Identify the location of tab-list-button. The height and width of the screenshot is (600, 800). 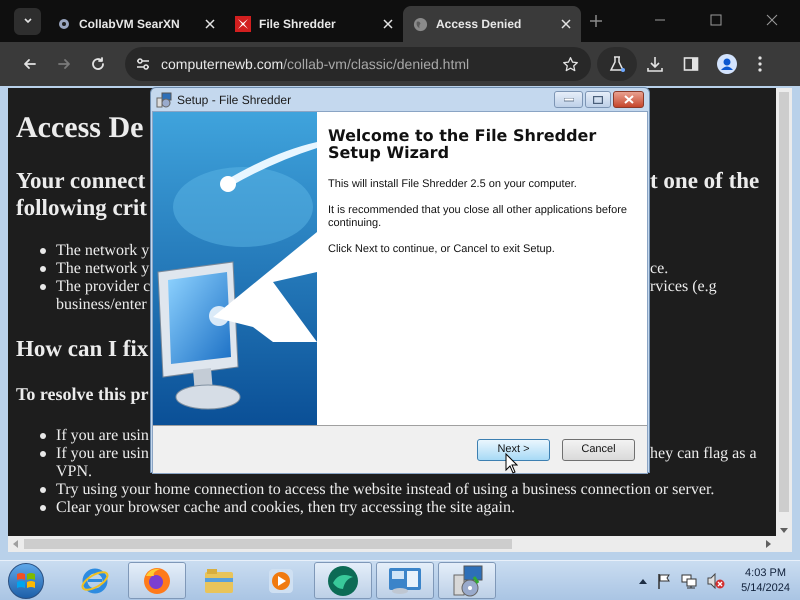
(27, 21).